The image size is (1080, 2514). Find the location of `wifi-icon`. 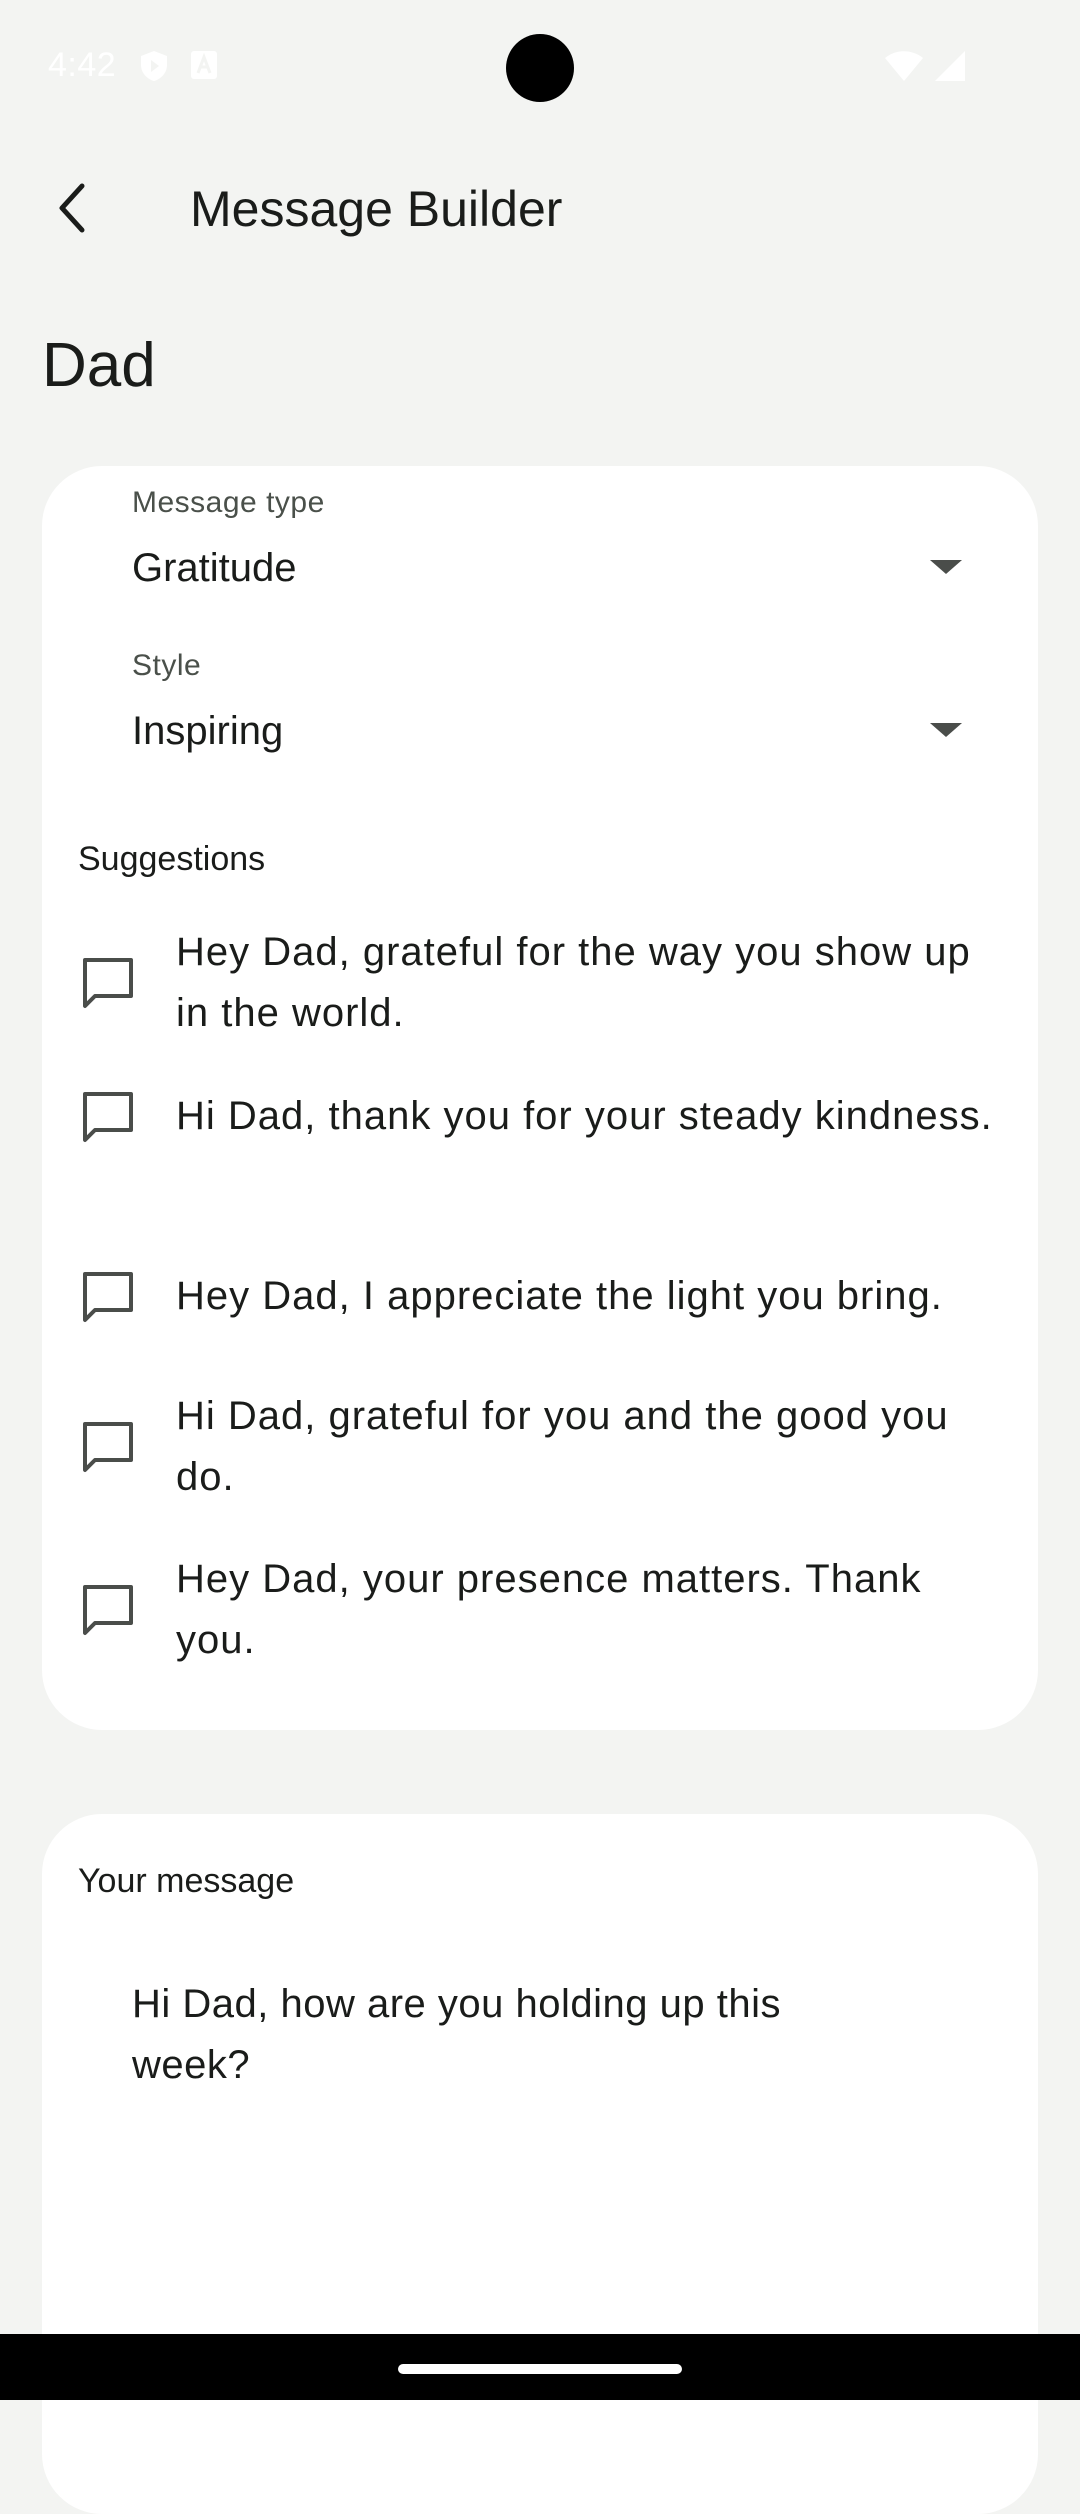

wifi-icon is located at coordinates (904, 66).